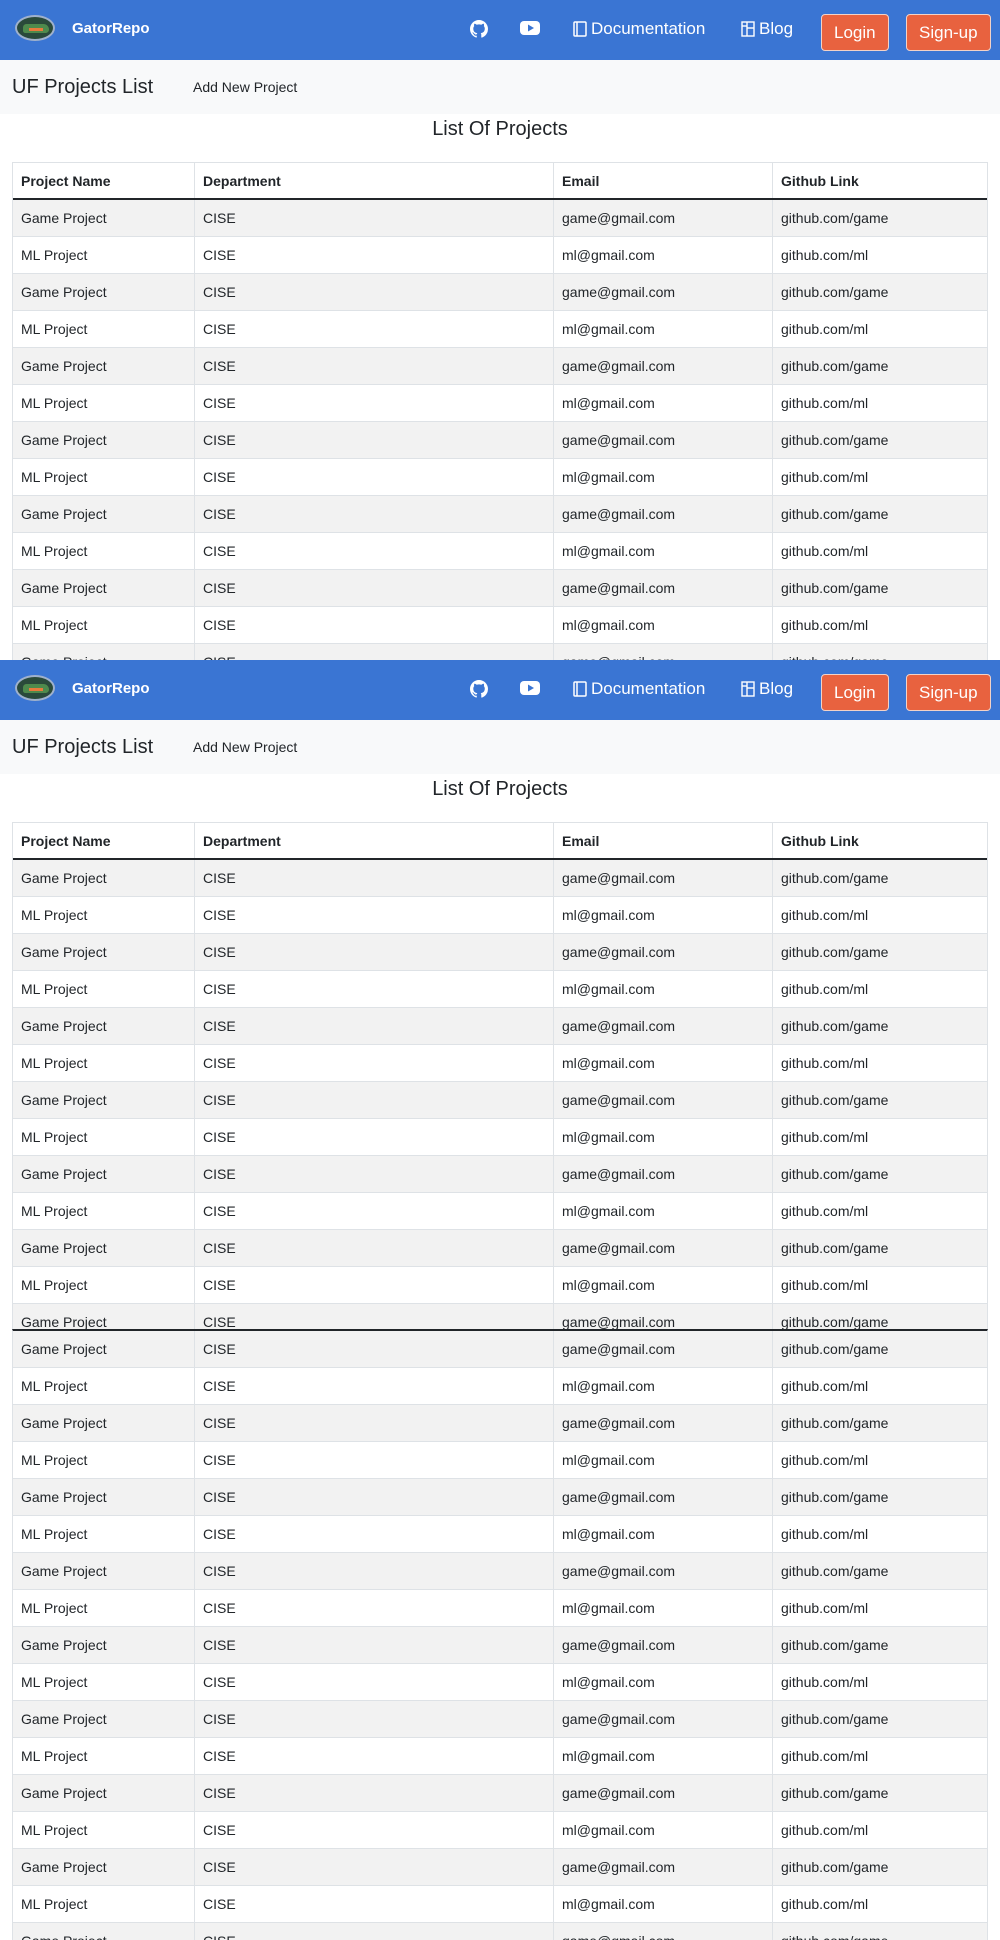 Image resolution: width=1000 pixels, height=1940 pixels. What do you see at coordinates (748, 689) in the screenshot?
I see `layout-icon` at bounding box center [748, 689].